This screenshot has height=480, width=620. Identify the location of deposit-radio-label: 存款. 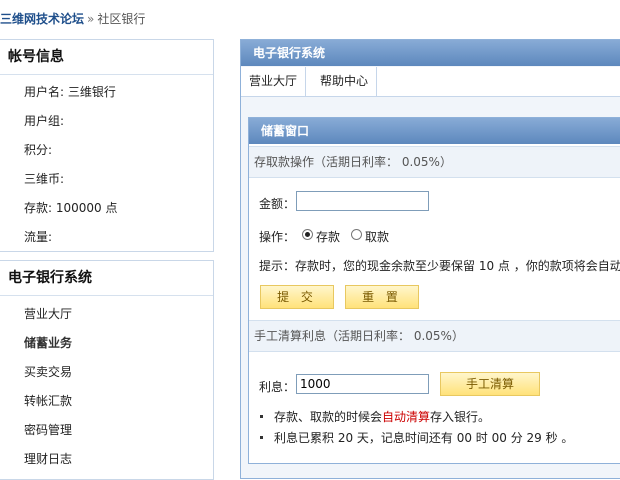
(328, 237).